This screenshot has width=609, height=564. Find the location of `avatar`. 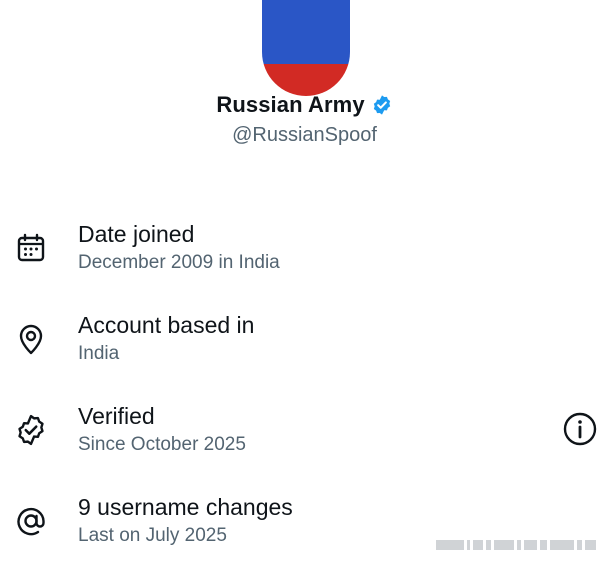

avatar is located at coordinates (306, 48).